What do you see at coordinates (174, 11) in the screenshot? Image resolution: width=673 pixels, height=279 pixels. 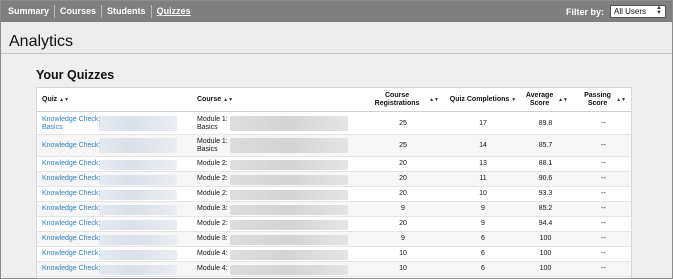 I see `tab-quizzes: Quizzes` at bounding box center [174, 11].